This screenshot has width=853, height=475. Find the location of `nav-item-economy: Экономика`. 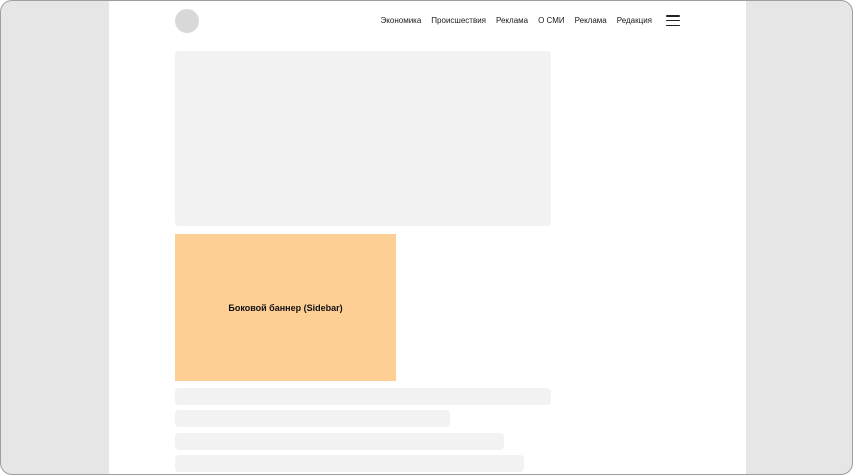

nav-item-economy: Экономика is located at coordinates (401, 20).